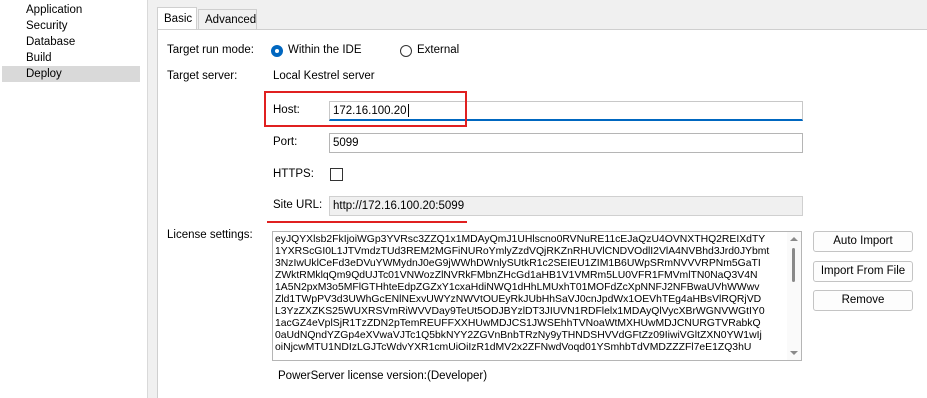 This screenshot has height=398, width=927. What do you see at coordinates (324, 76) in the screenshot?
I see `target-server-value: Local Kestrel server` at bounding box center [324, 76].